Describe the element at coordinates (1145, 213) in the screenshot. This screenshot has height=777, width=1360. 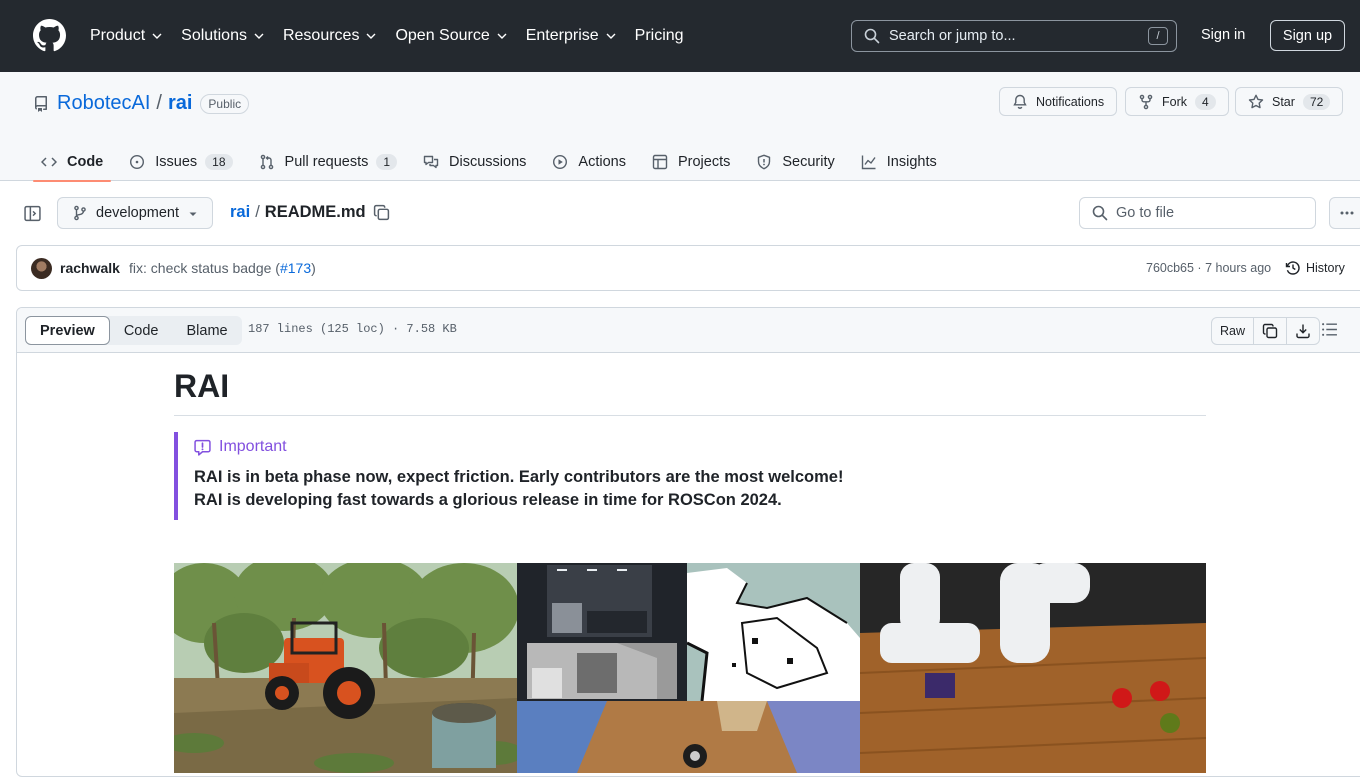
I see `go-to-file-placeholder: Go to file` at that location.